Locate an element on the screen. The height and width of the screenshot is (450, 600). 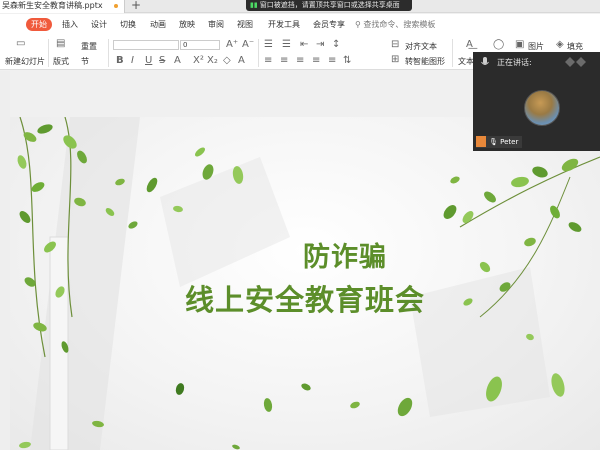
speaking-label: 正在讲话: is located at coordinates (514, 62).